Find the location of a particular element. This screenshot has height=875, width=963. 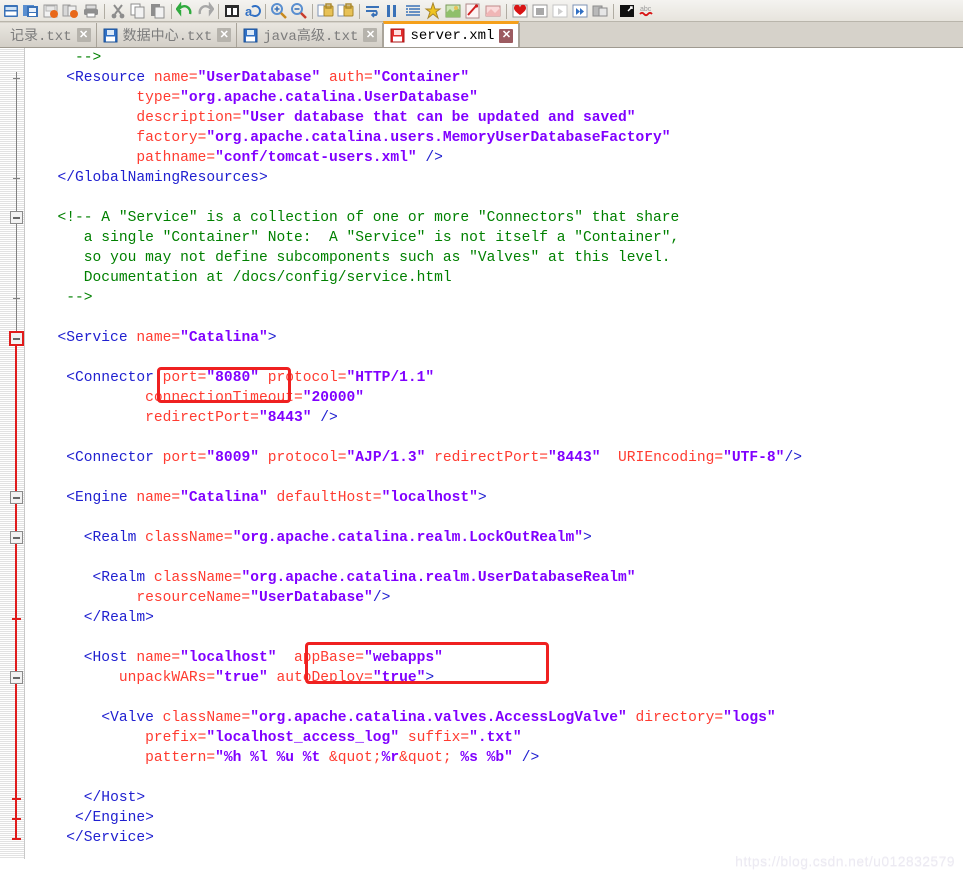

open-file-icon is located at coordinates (31, 11).